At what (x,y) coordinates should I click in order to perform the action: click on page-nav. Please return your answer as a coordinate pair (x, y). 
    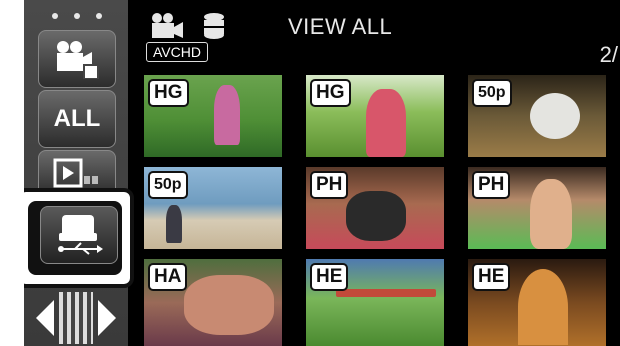
    Looking at the image, I should click on (76, 318).